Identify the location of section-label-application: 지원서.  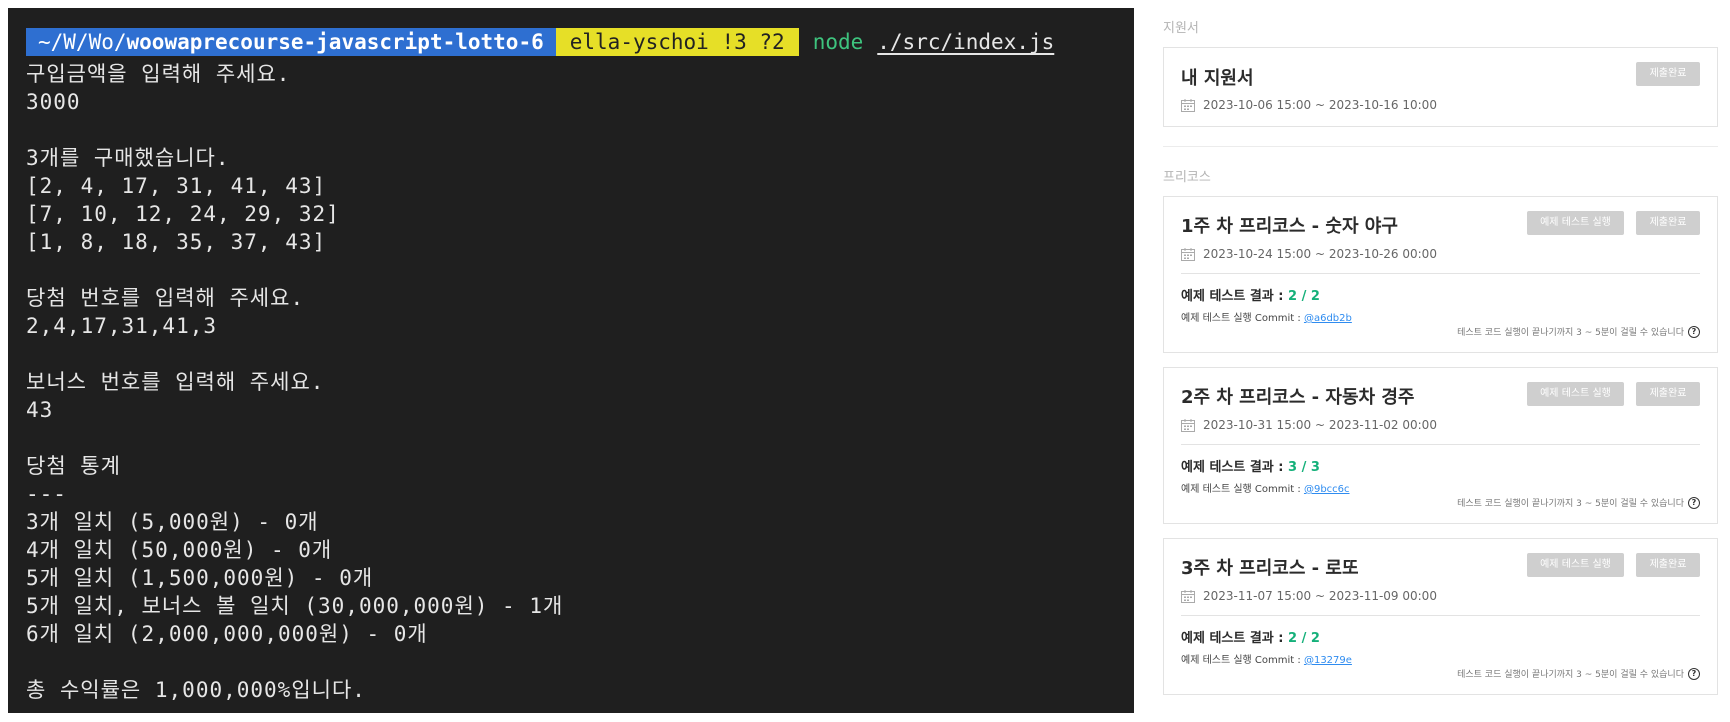
(1181, 28).